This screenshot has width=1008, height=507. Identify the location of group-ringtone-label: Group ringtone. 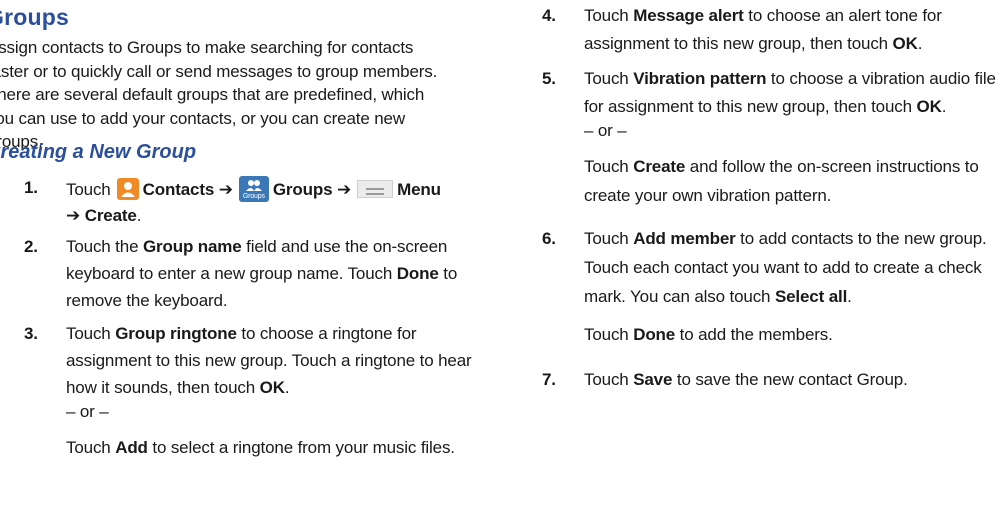
(176, 333).